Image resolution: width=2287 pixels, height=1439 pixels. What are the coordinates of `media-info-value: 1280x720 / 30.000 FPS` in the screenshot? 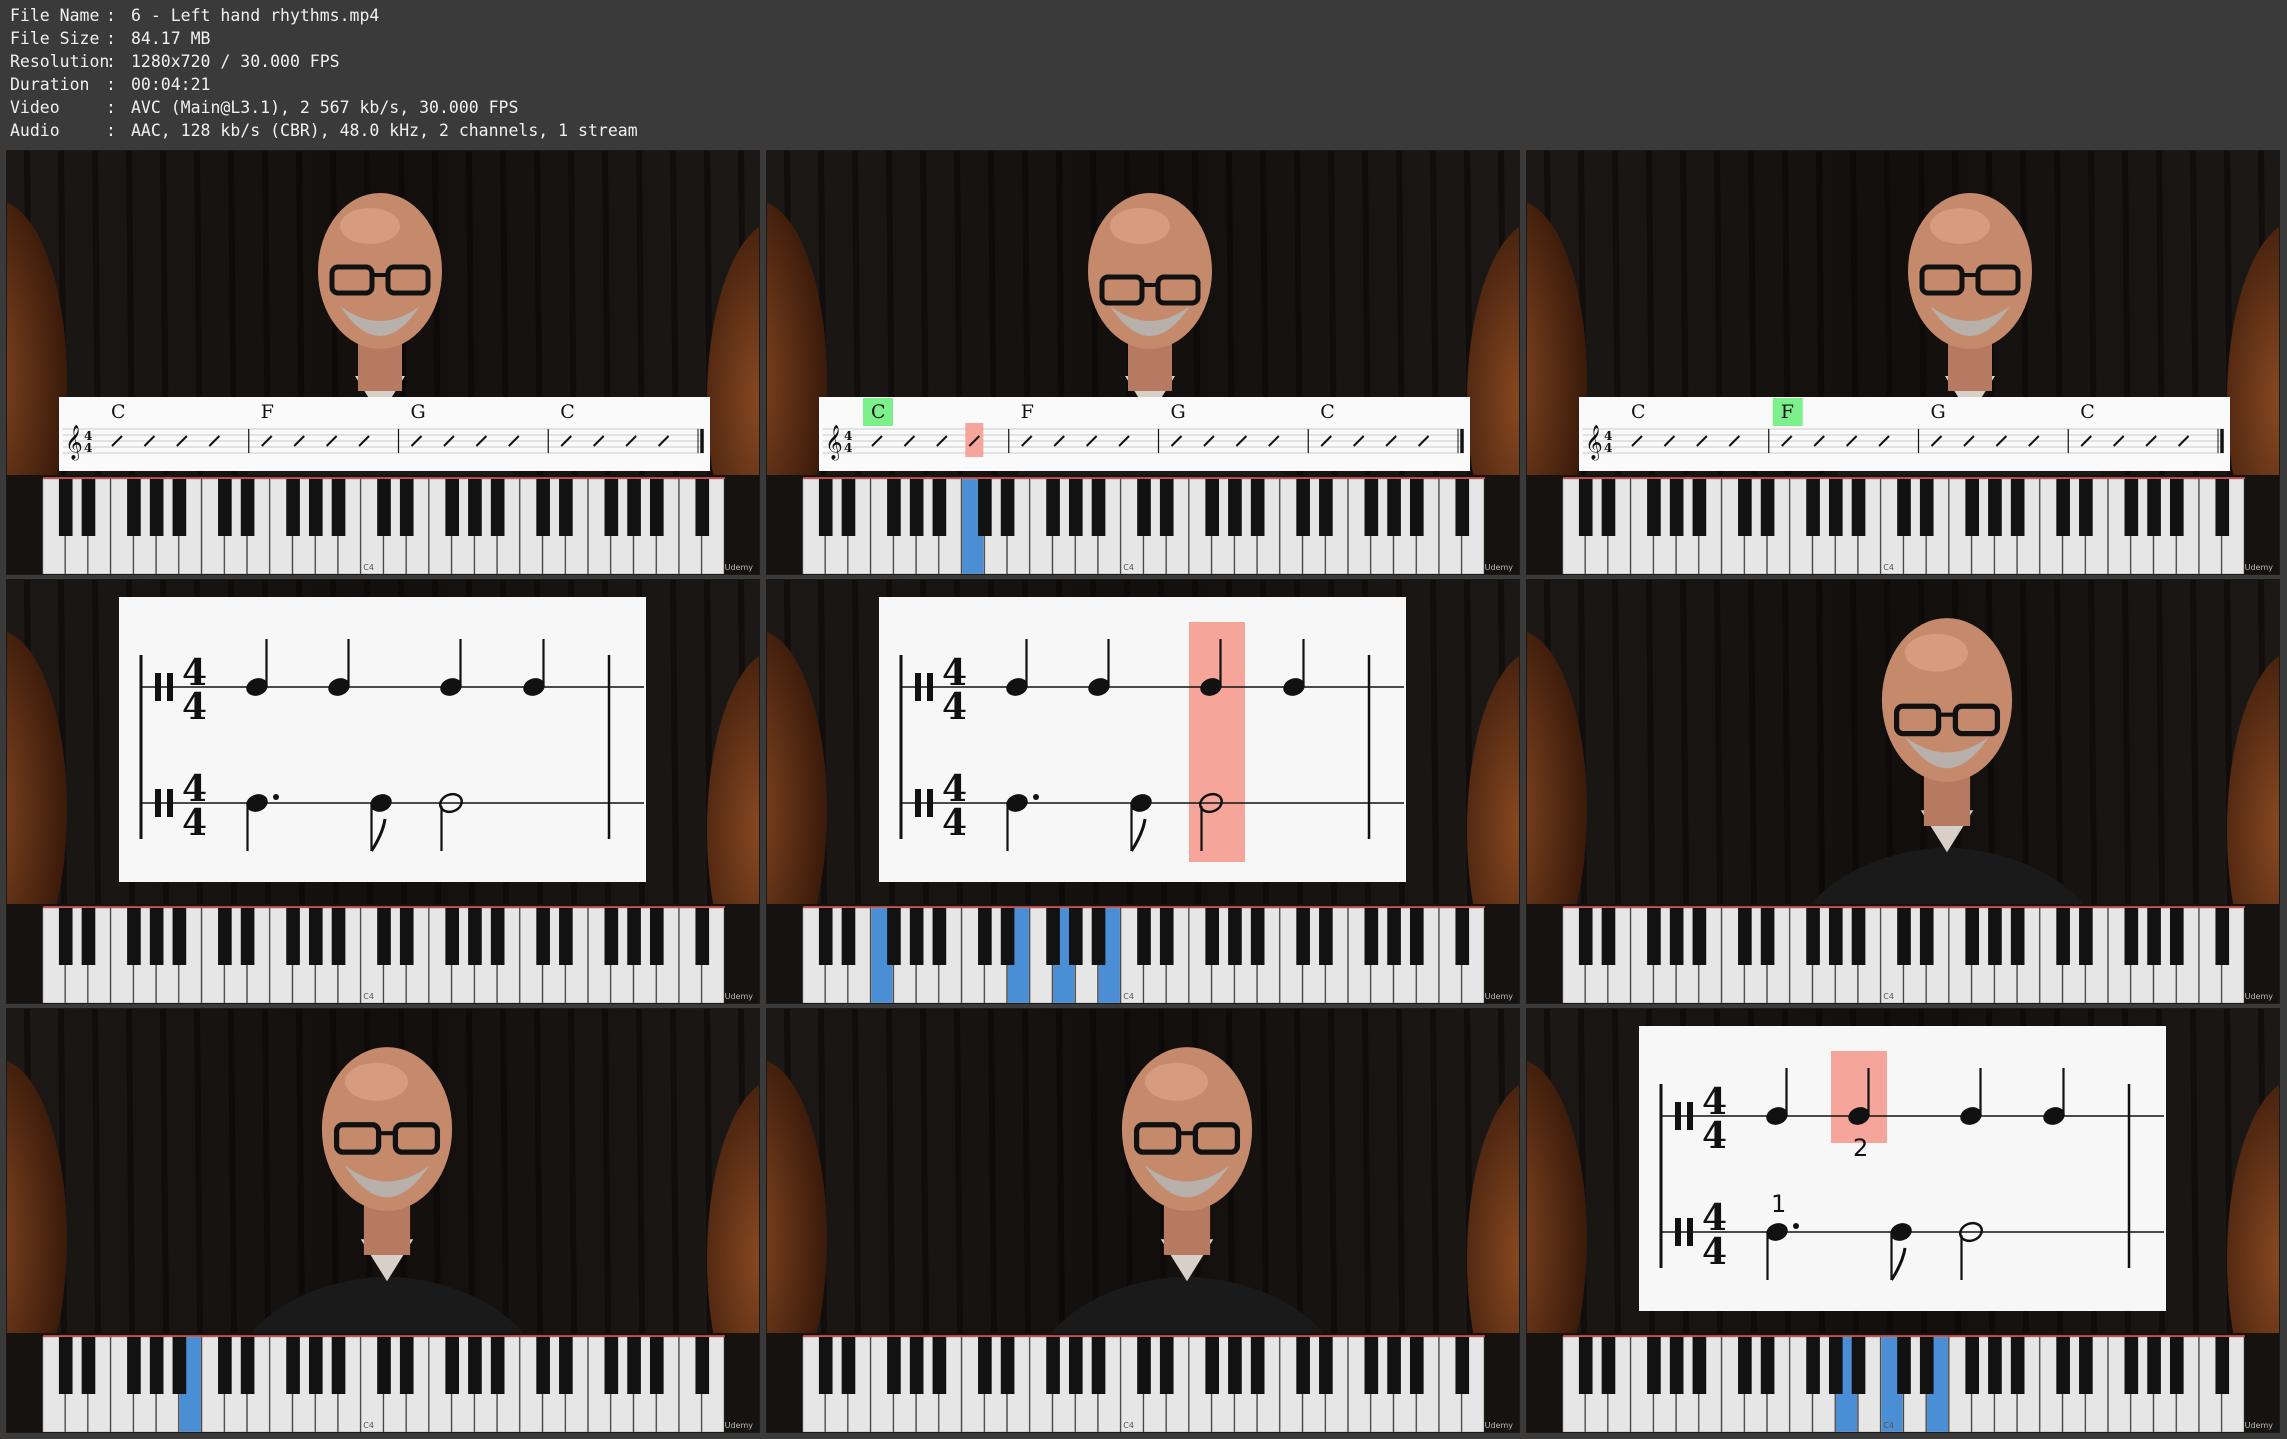 It's located at (235, 61).